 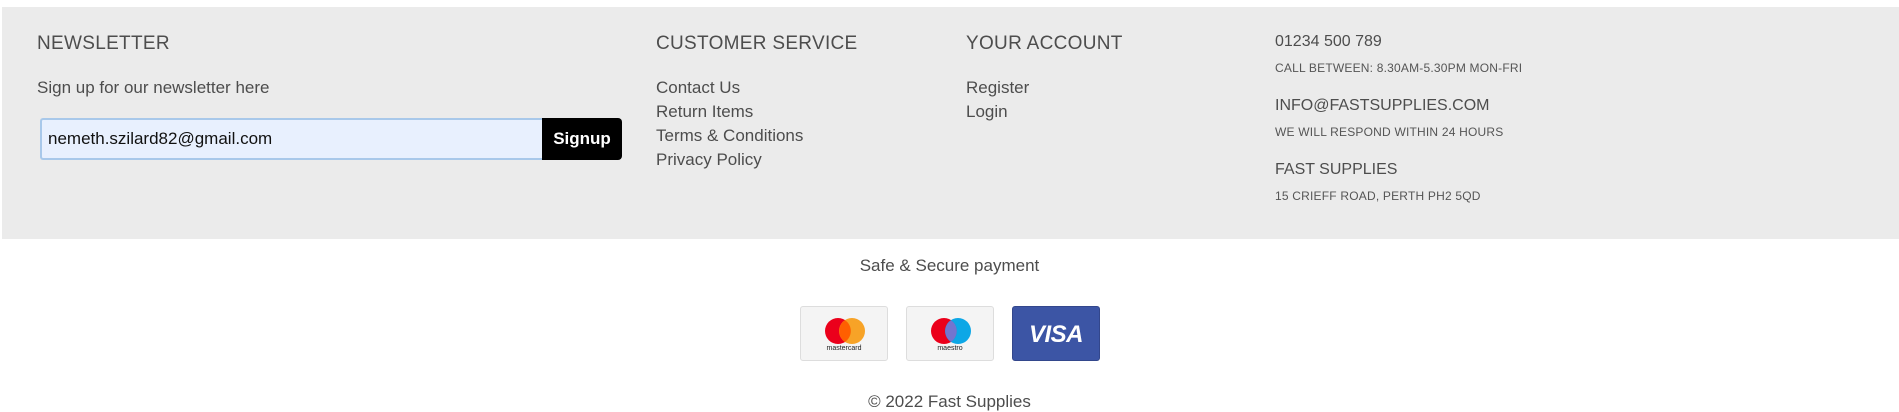 I want to click on account-links: Register Login, so click(x=997, y=102).